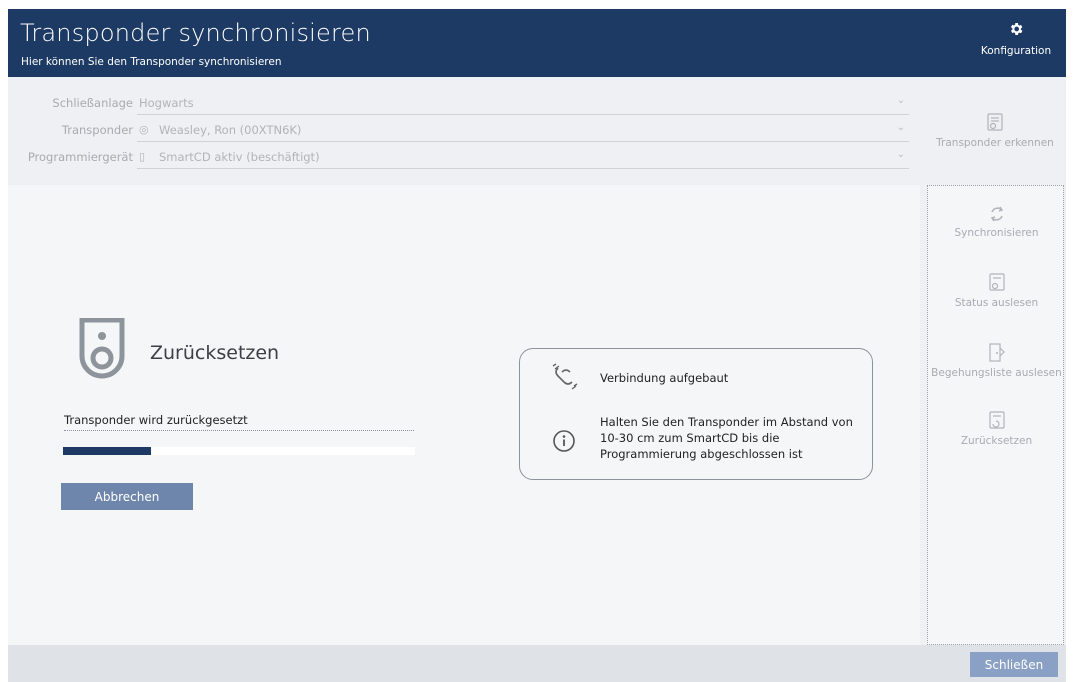 This screenshot has width=1073, height=682. I want to click on reset-status-text: Transponder wird zurückgesetzt, so click(239, 422).